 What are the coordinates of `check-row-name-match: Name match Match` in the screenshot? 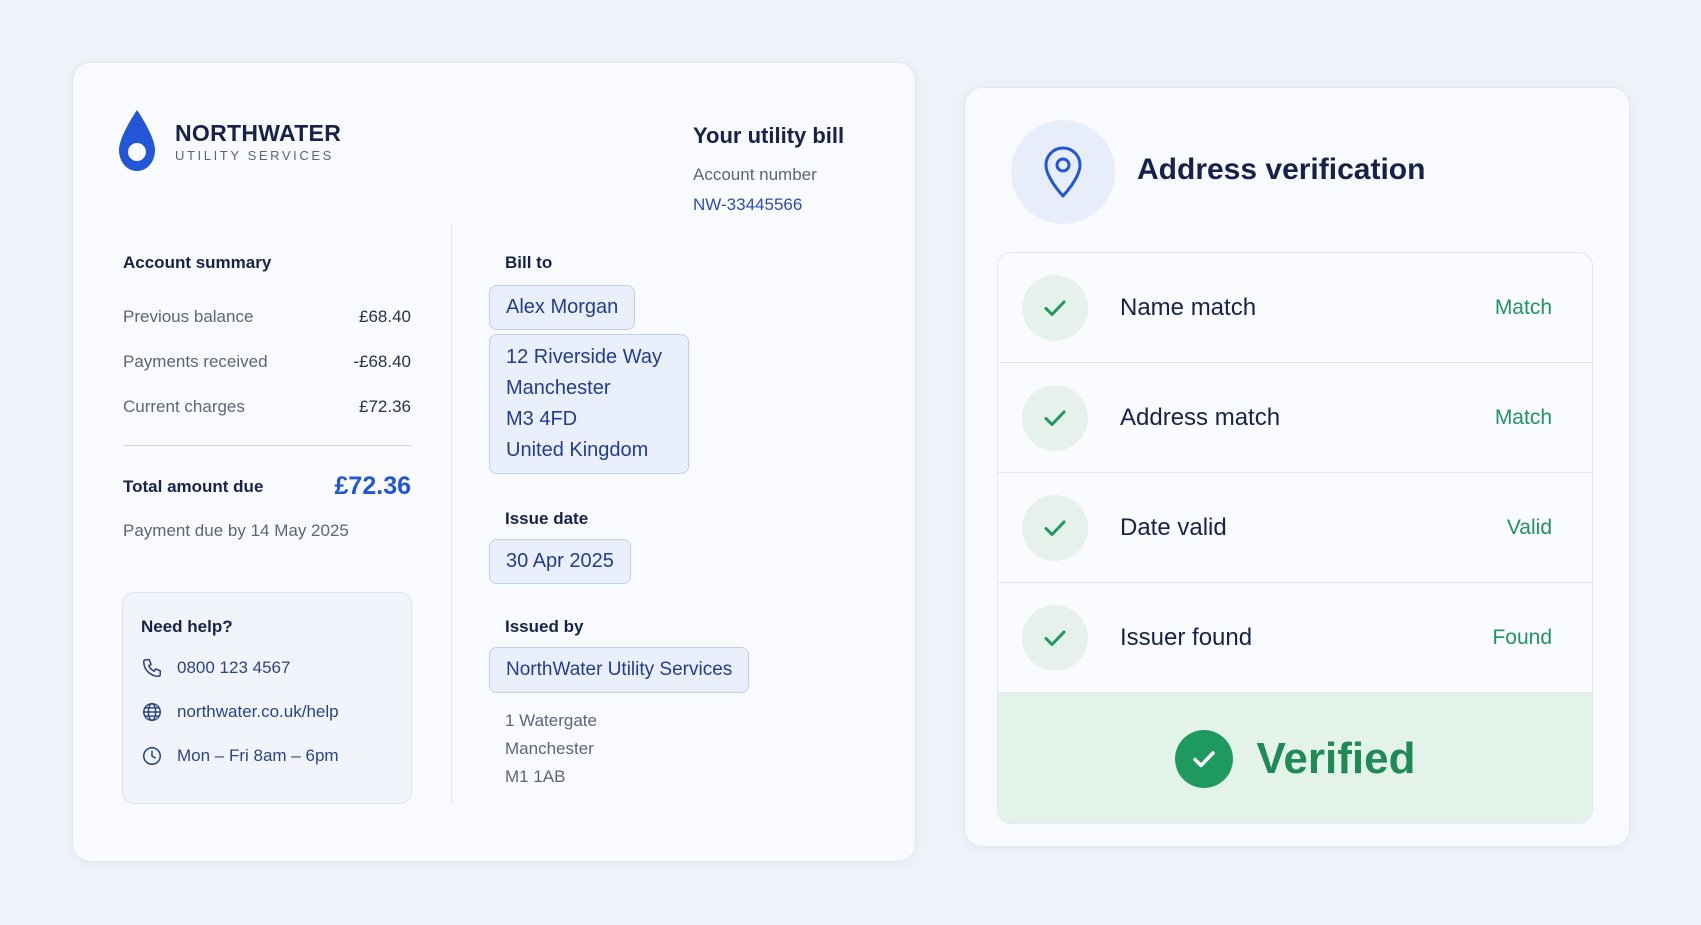 It's located at (1295, 308).